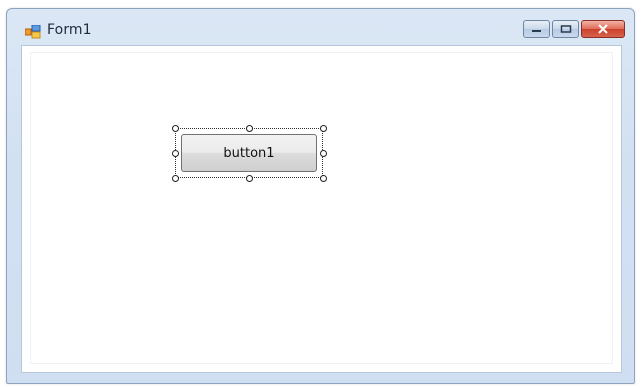  I want to click on close-icon, so click(603, 29).